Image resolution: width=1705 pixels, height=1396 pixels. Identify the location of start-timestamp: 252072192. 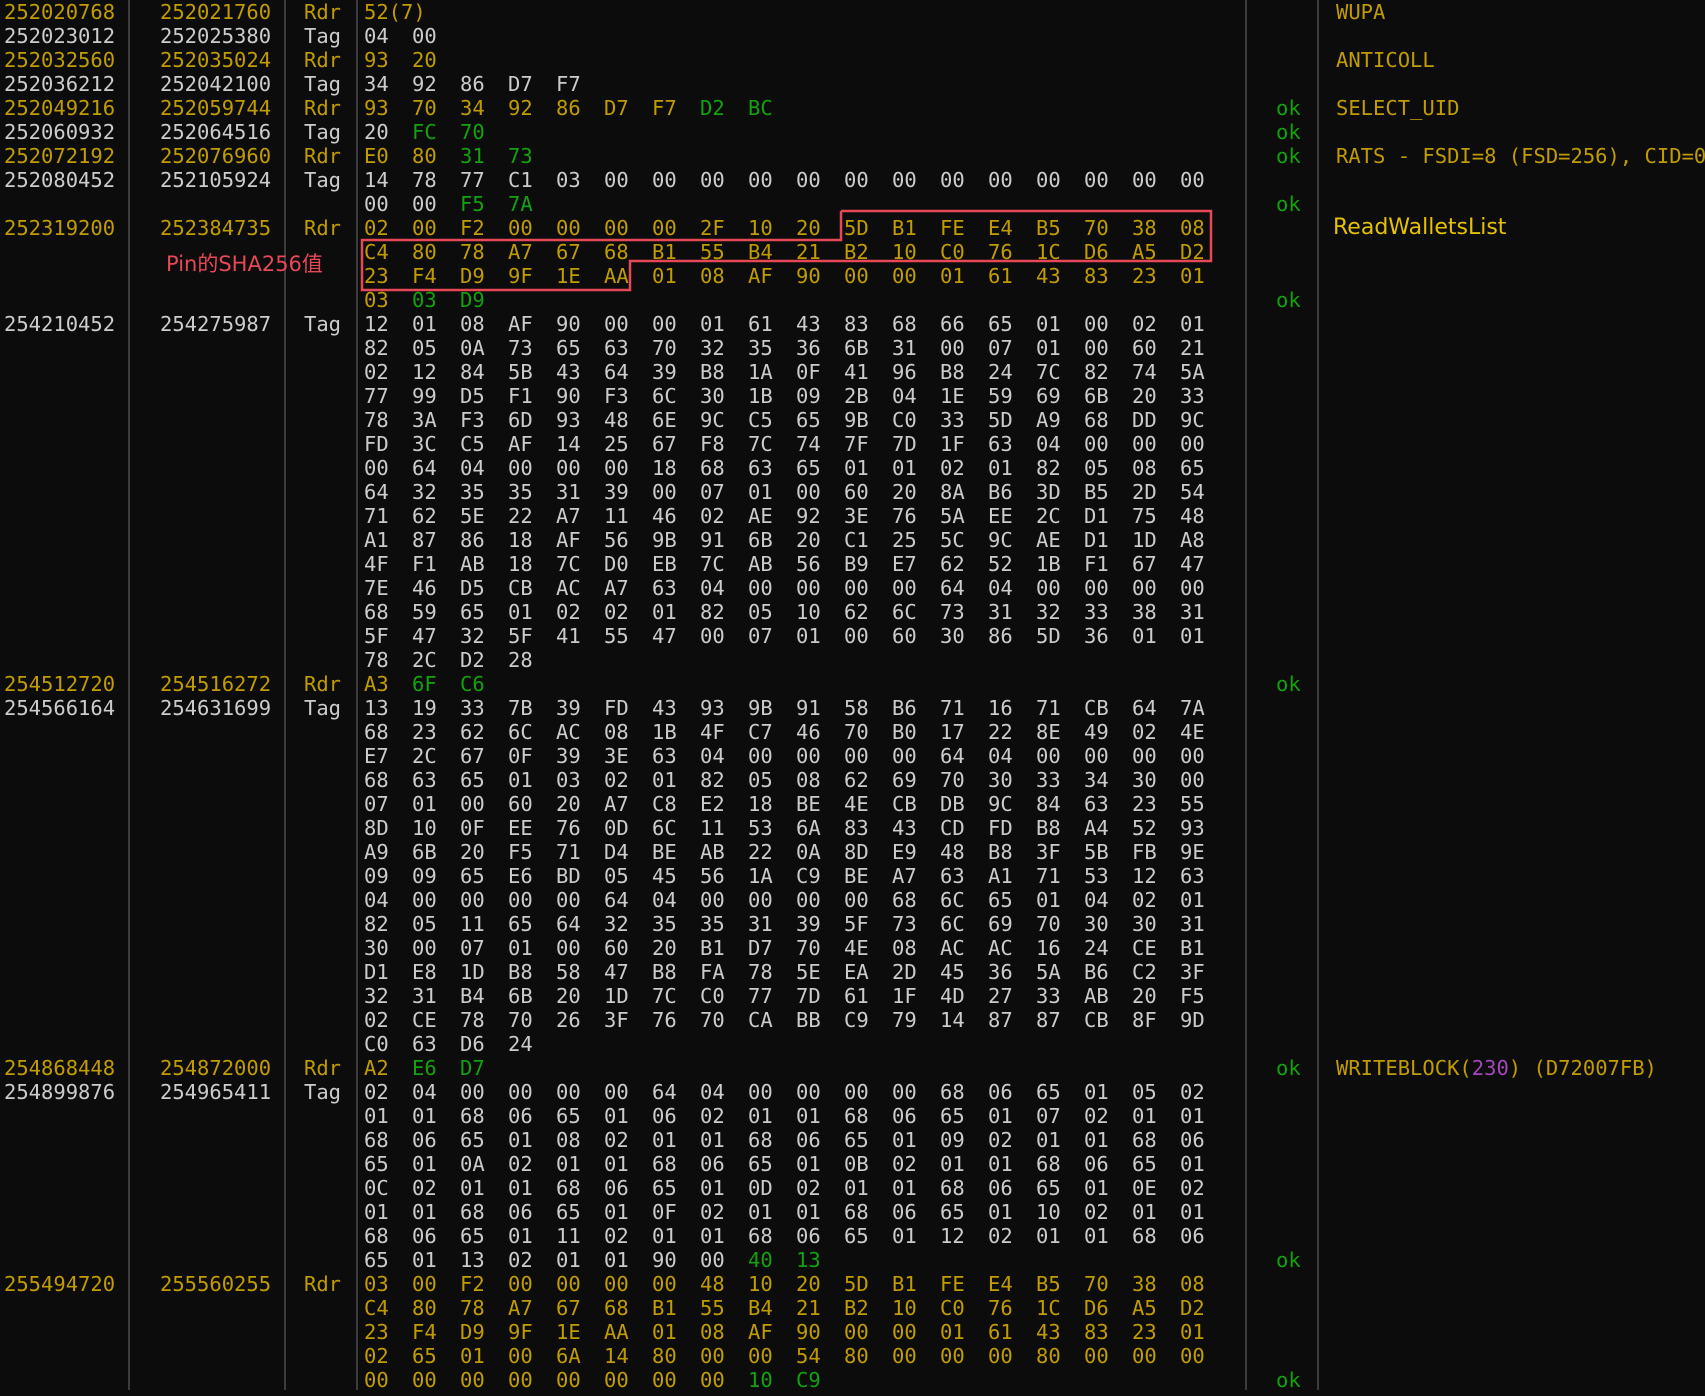
(60, 156).